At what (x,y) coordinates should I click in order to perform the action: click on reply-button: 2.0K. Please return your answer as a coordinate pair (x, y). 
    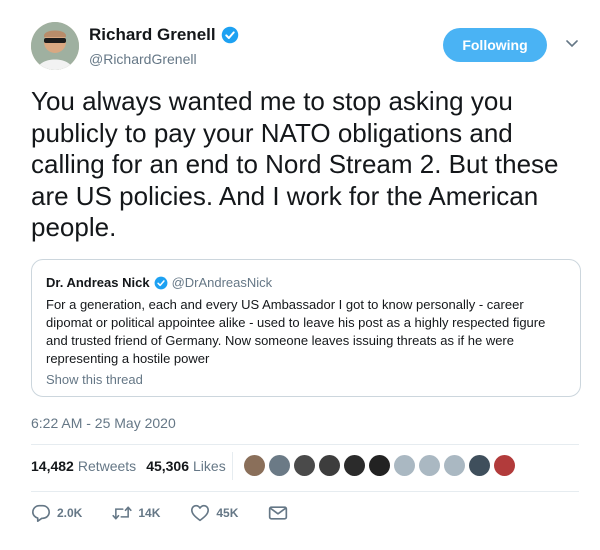
    Looking at the image, I should click on (56, 513).